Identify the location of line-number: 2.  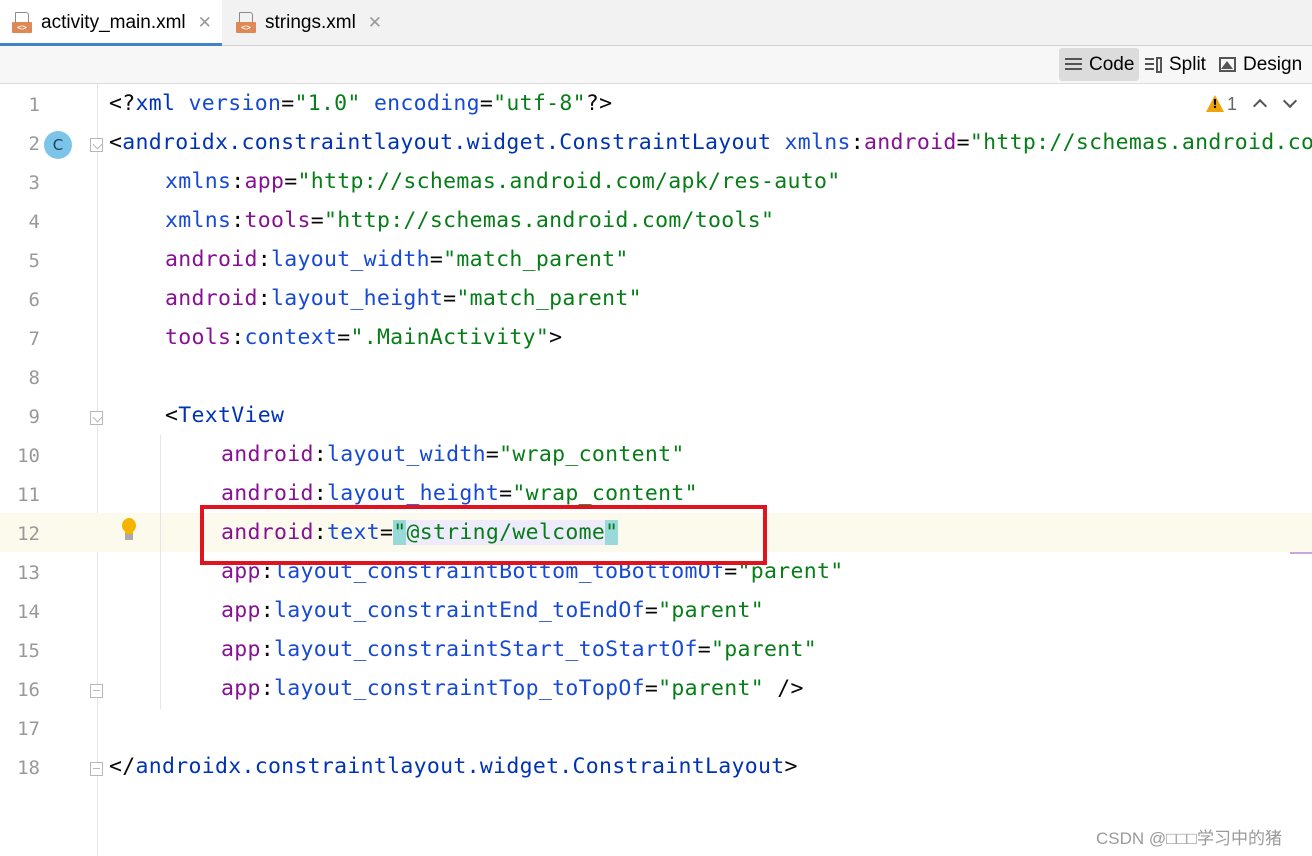
(34, 144).